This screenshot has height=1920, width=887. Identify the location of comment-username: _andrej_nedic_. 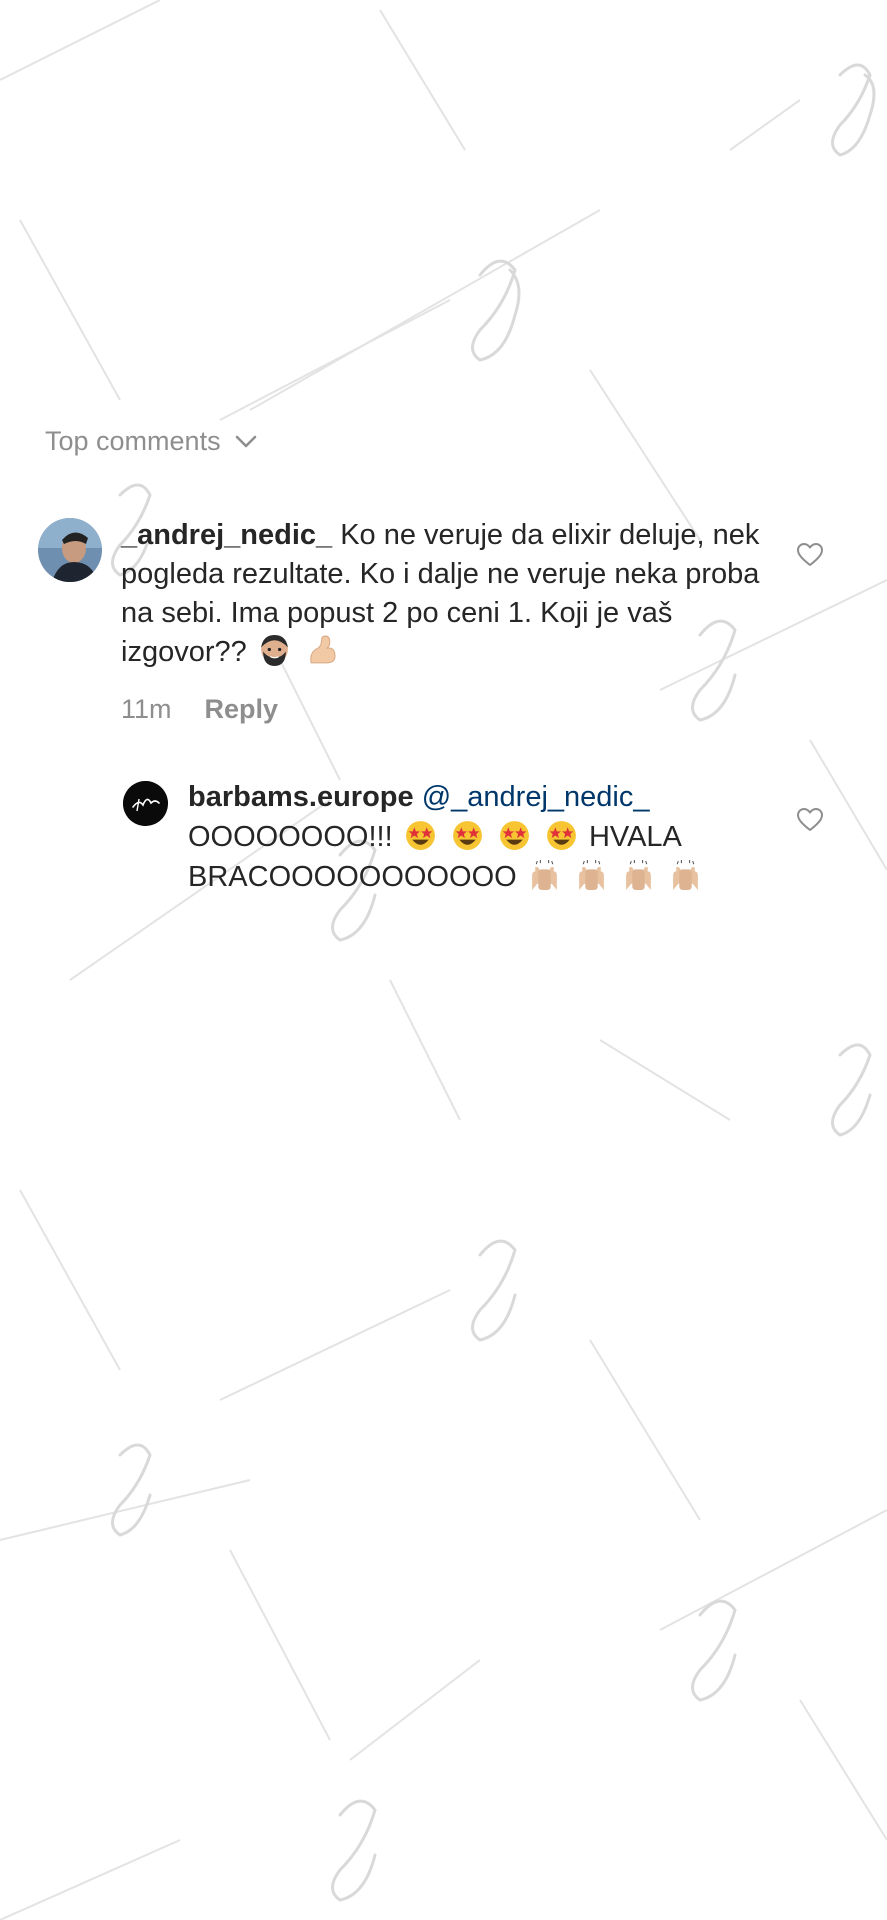
(226, 535).